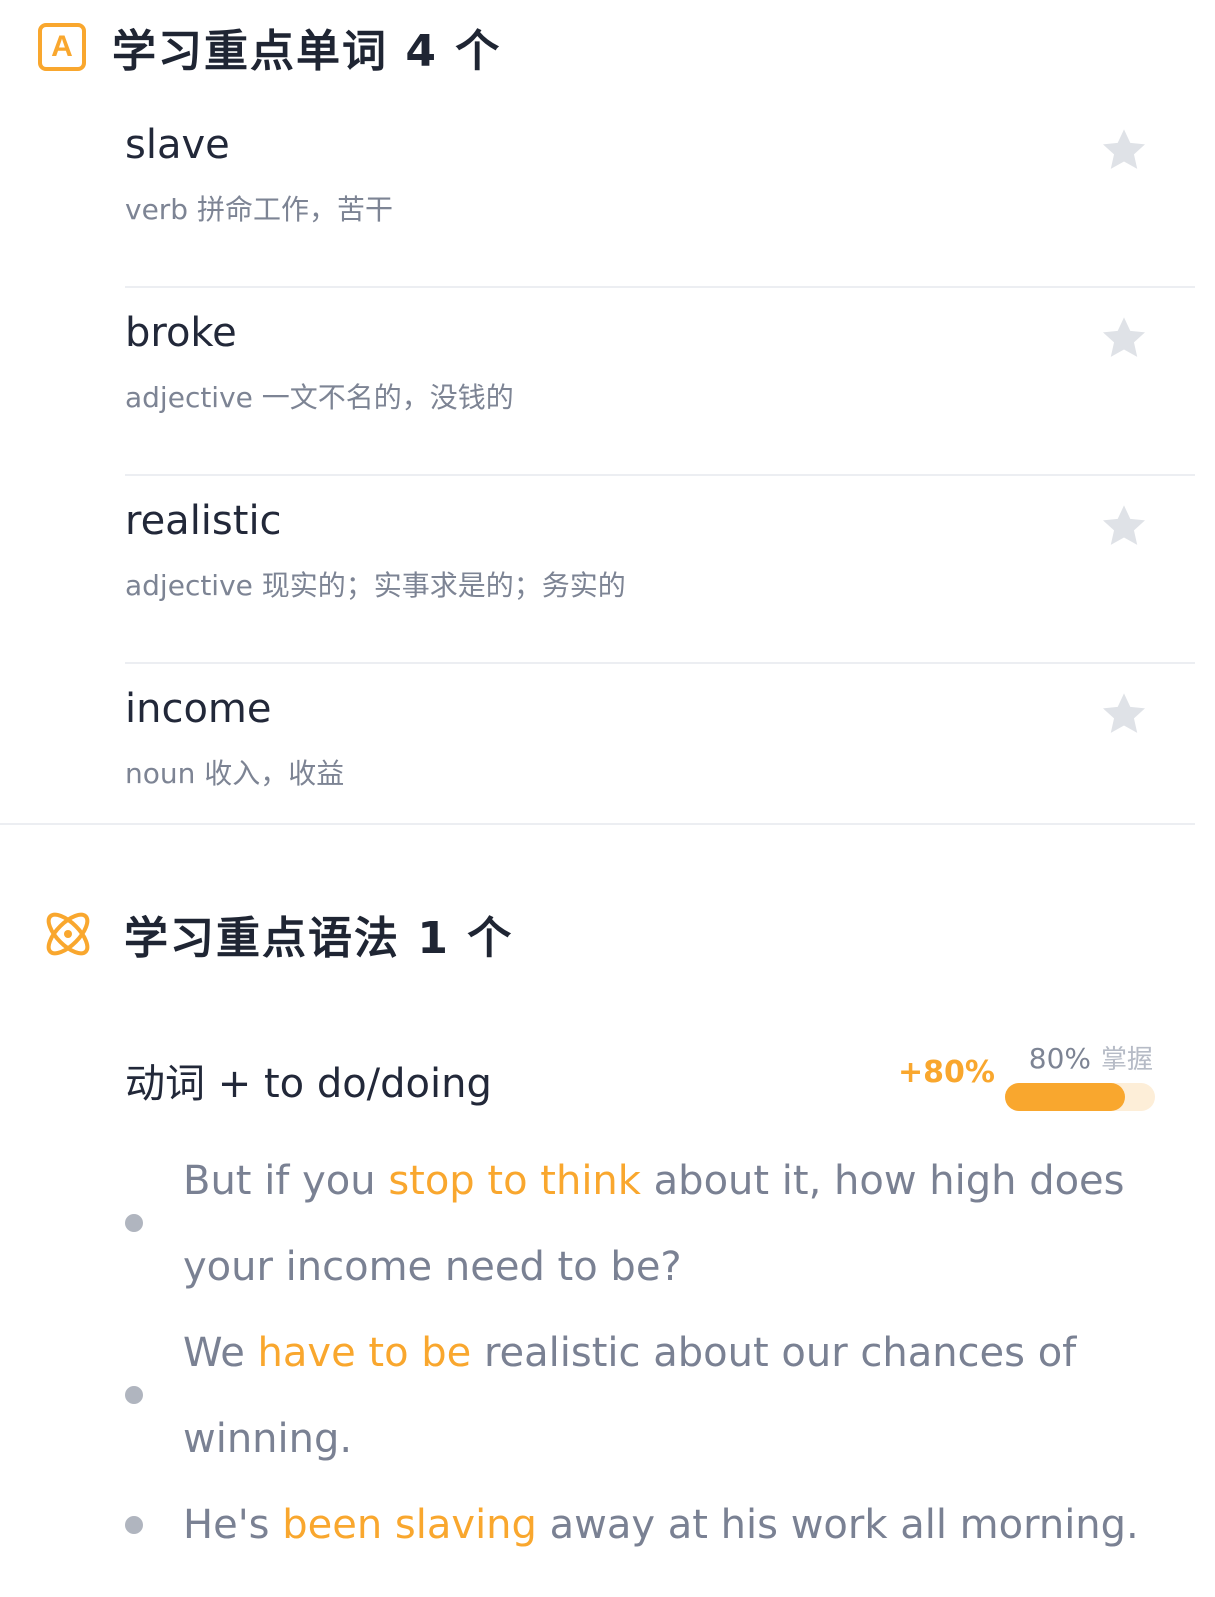  I want to click on mastery-label: 80% 掌握, so click(1091, 1057).